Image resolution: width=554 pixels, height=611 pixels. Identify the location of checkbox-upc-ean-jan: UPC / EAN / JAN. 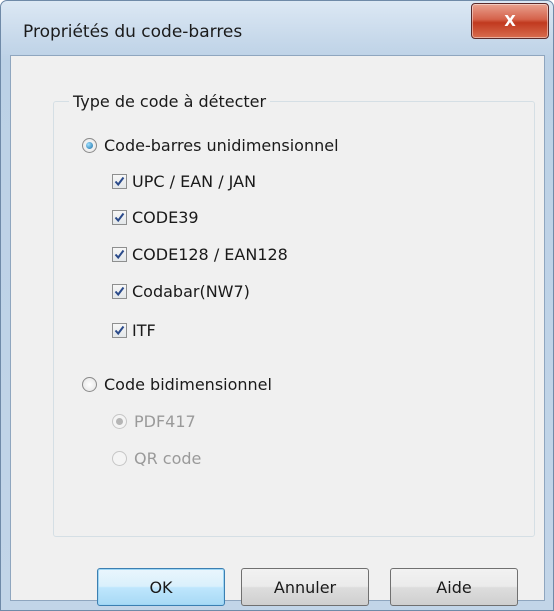
(184, 181).